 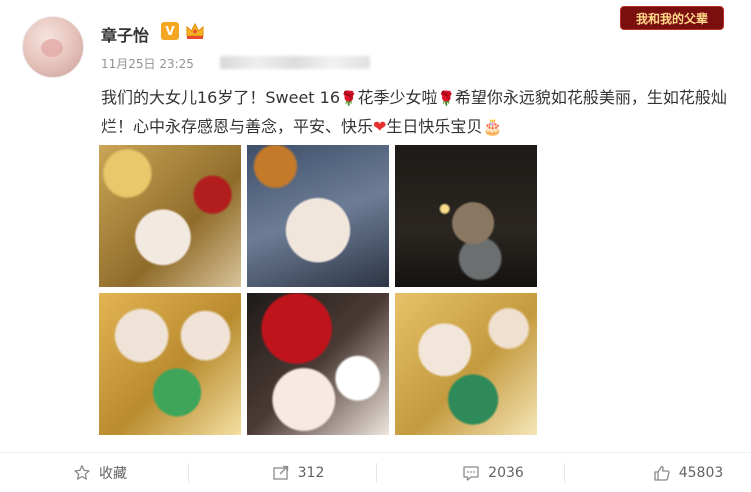 I want to click on repost-count: 312, so click(x=311, y=472).